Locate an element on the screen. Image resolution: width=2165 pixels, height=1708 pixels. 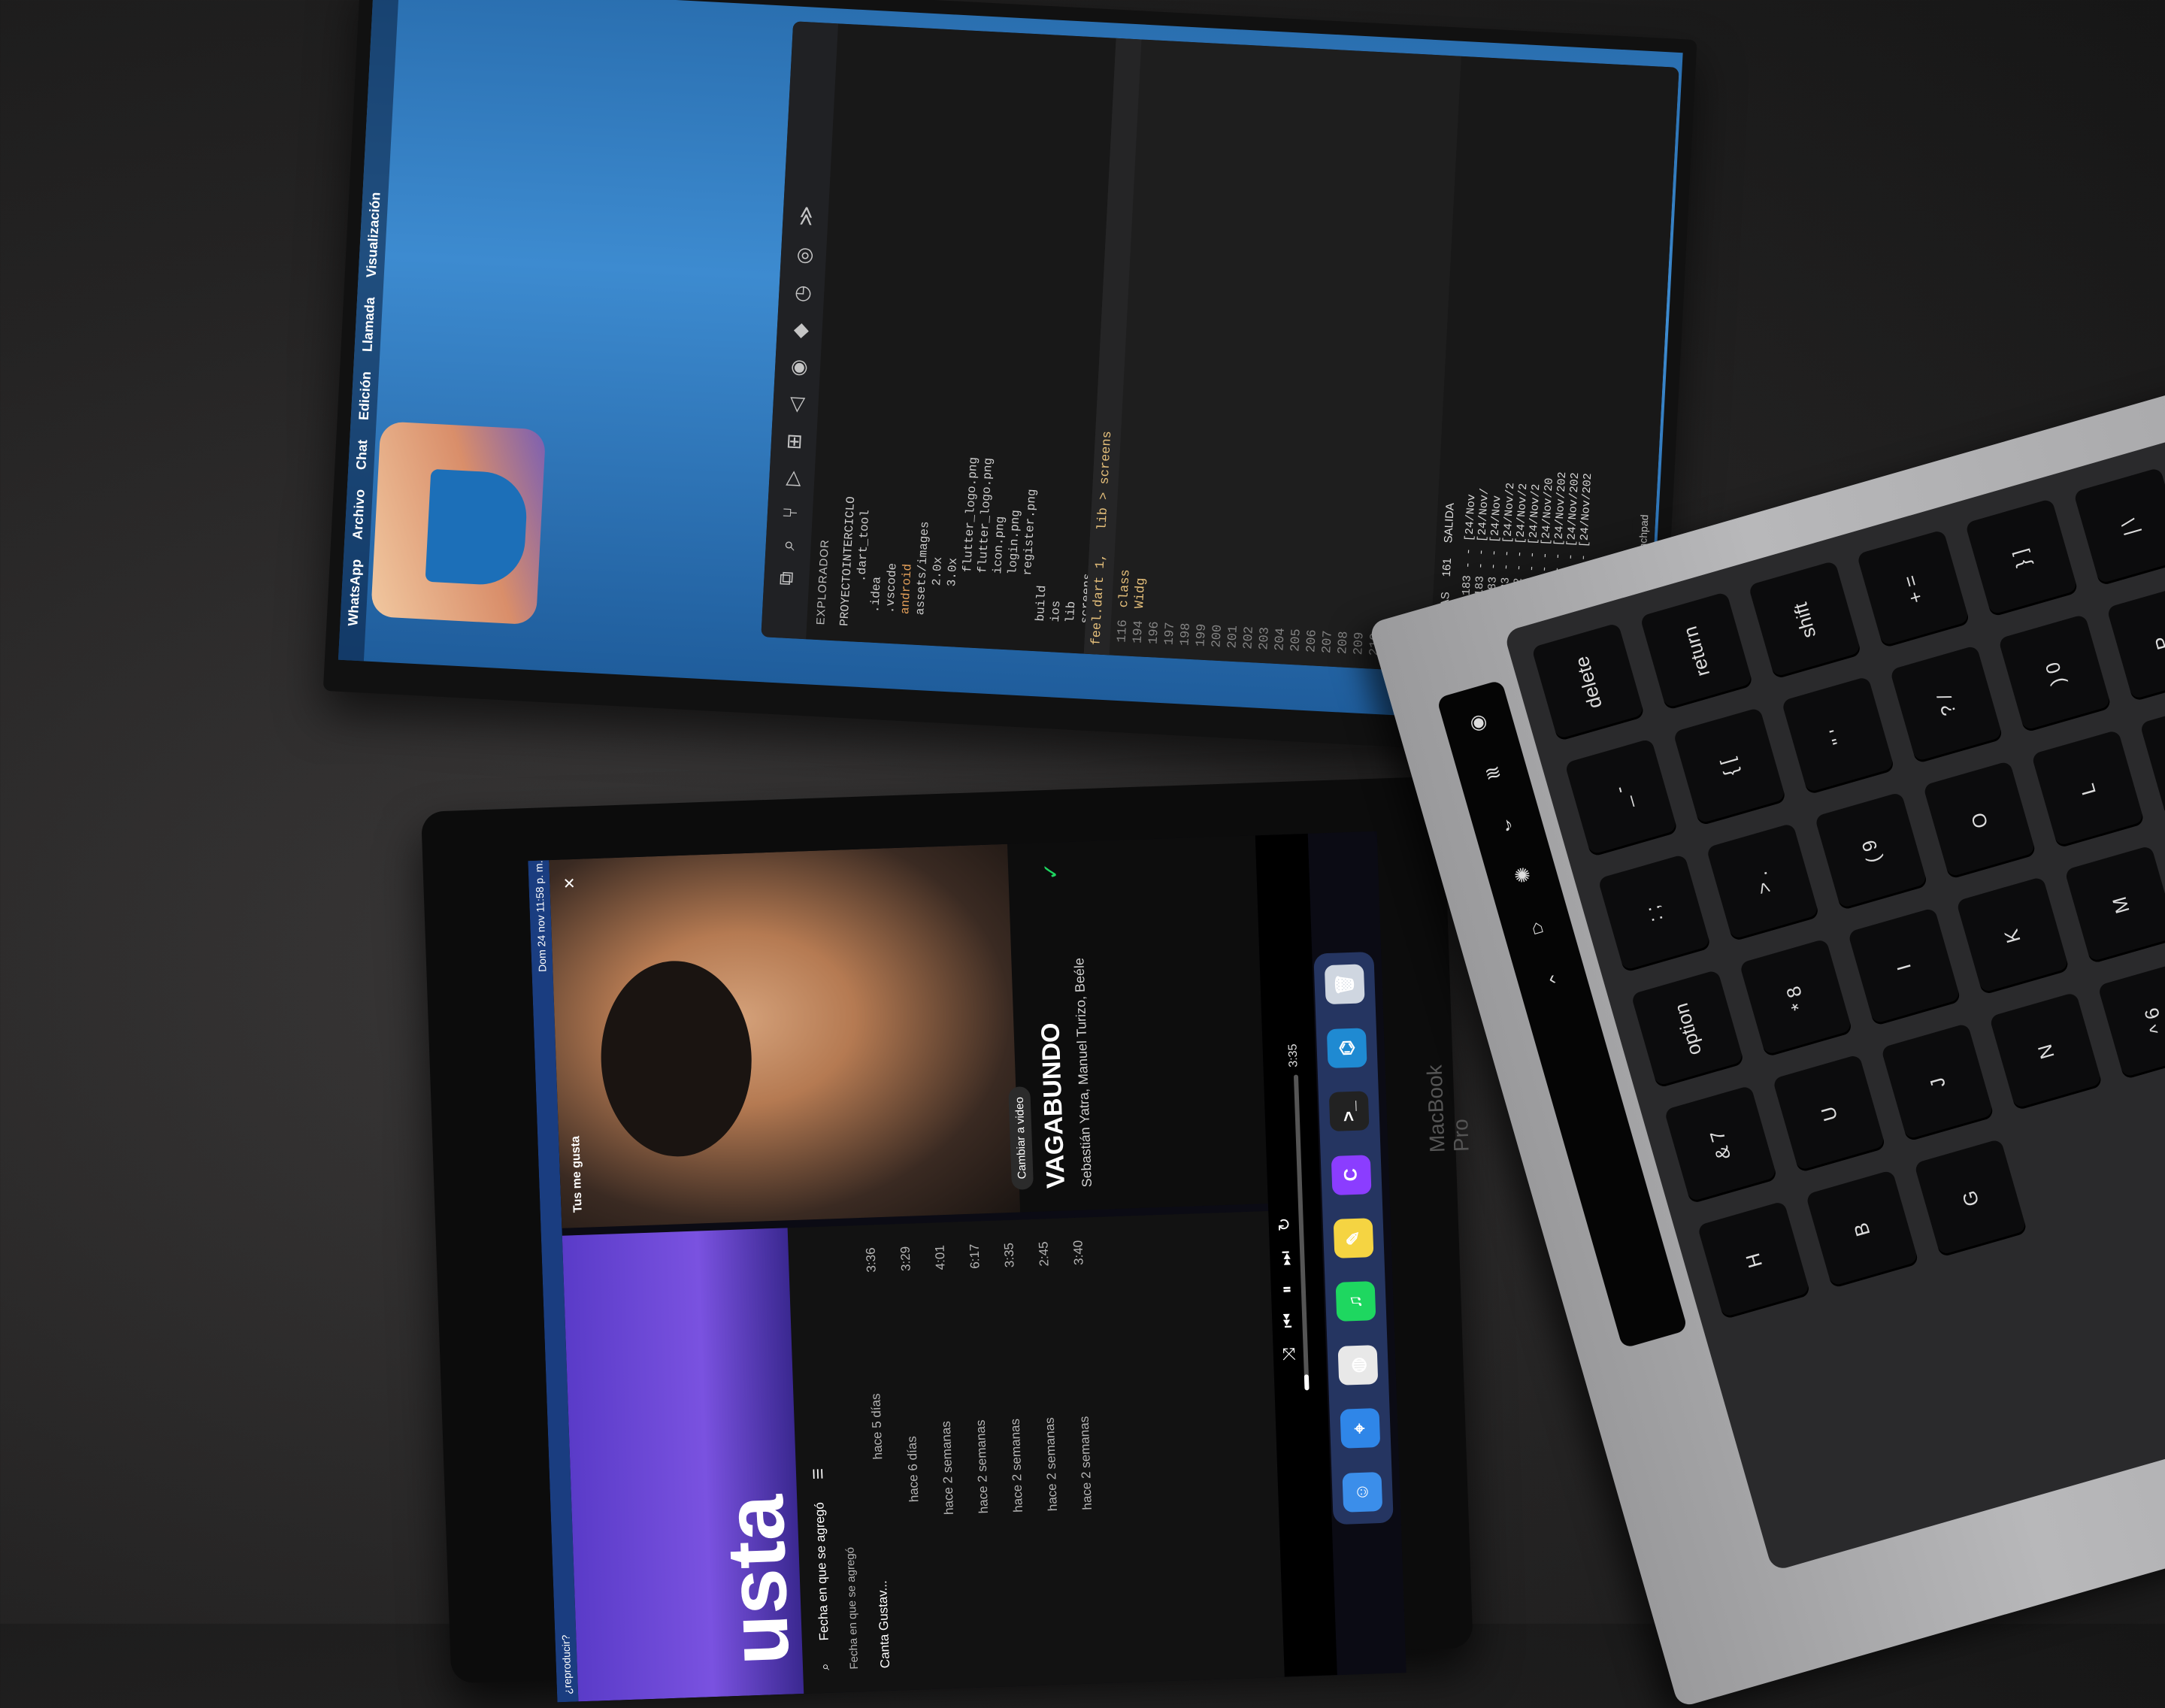
key: _ - is located at coordinates (1621, 798).